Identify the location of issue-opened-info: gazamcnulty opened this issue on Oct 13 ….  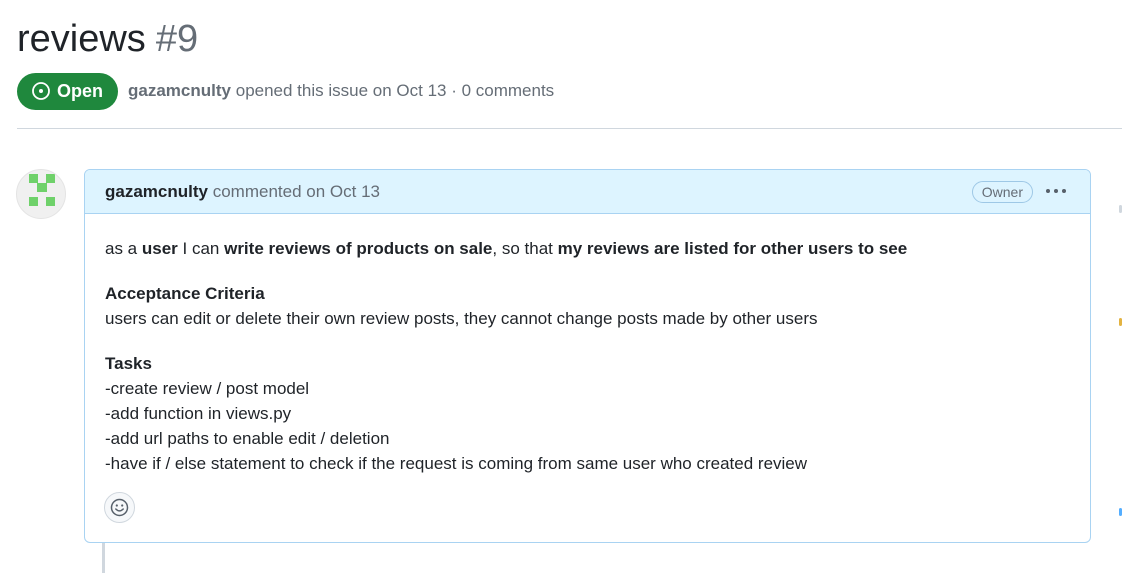
(341, 91).